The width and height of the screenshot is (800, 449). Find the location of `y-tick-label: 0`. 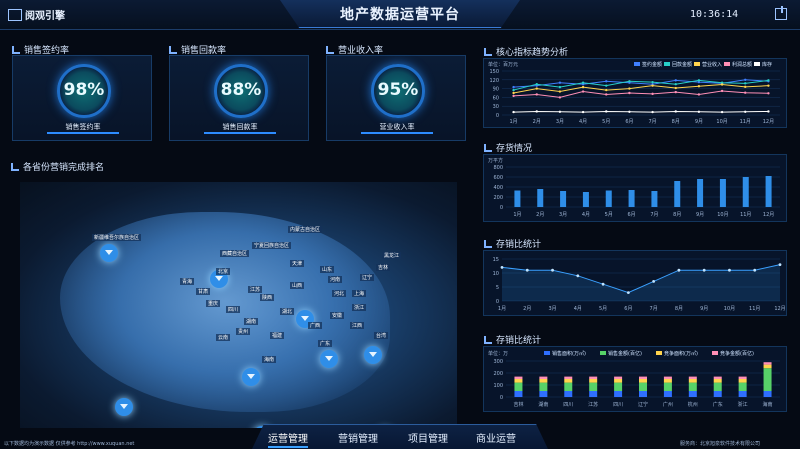

y-tick-label: 0 is located at coordinates (497, 302).